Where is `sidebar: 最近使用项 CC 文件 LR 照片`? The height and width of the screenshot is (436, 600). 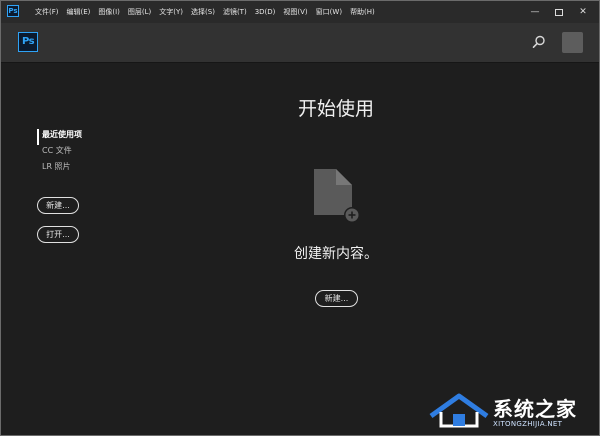 sidebar: 最近使用项 CC 文件 LR 照片 is located at coordinates (59, 153).